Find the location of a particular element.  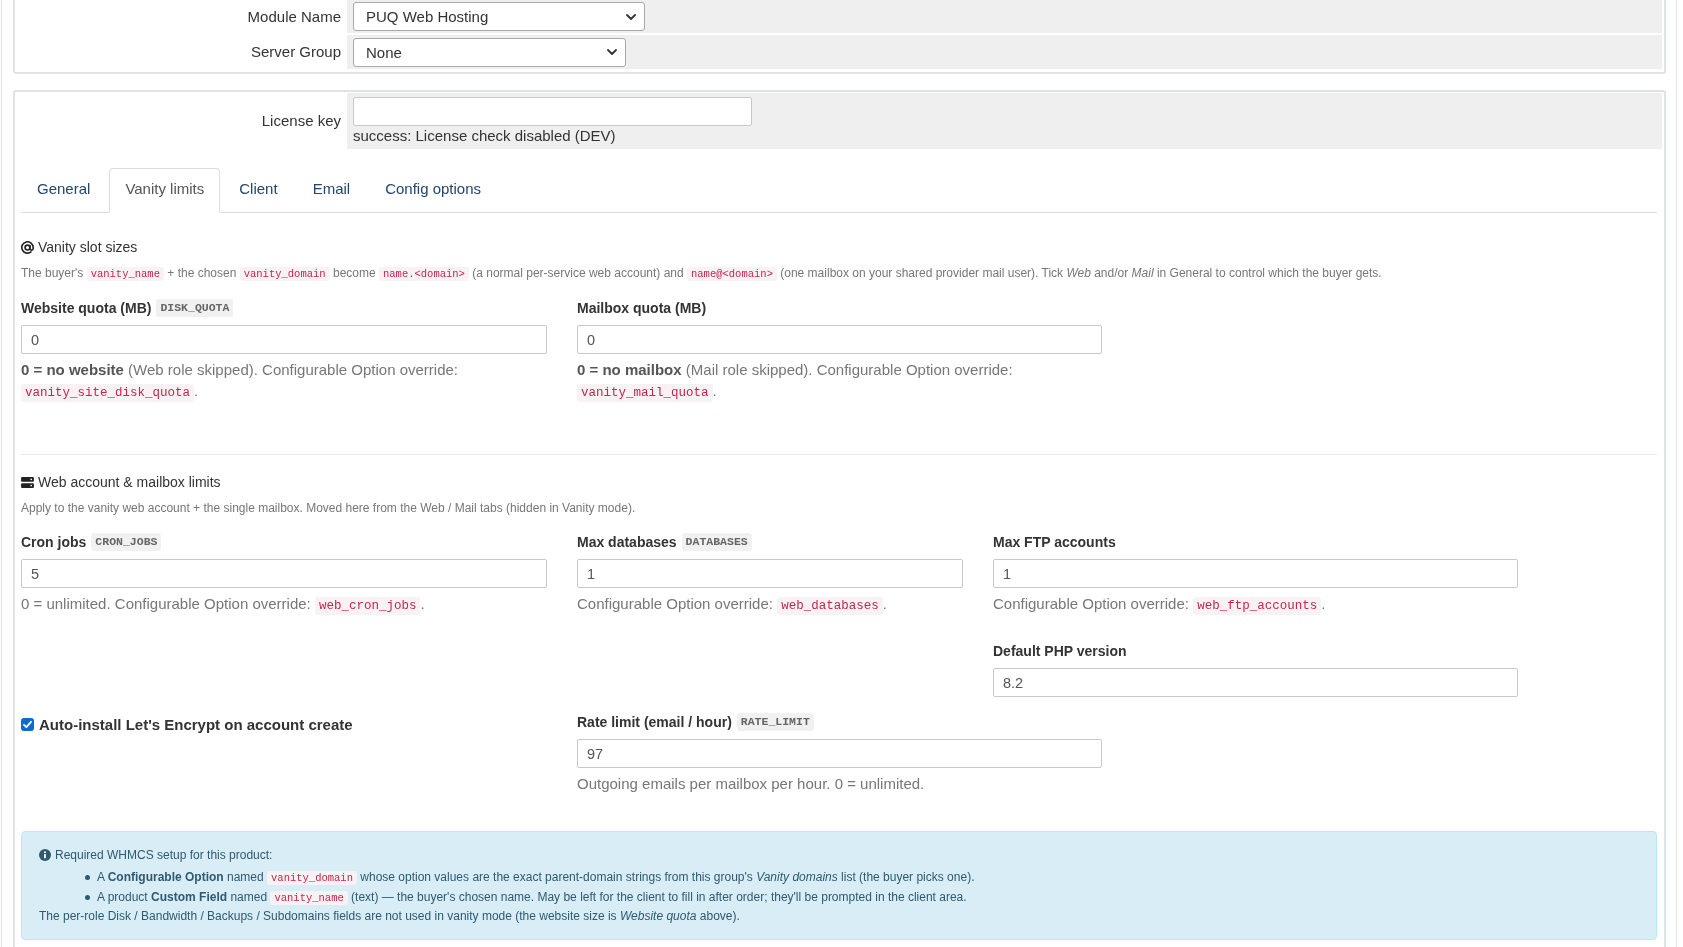

alert-note: The per-role Disk / Bandwidth / Backups / Subdomains fields are not used in vanity mode (the website size is Website quota above). is located at coordinates (390, 916).